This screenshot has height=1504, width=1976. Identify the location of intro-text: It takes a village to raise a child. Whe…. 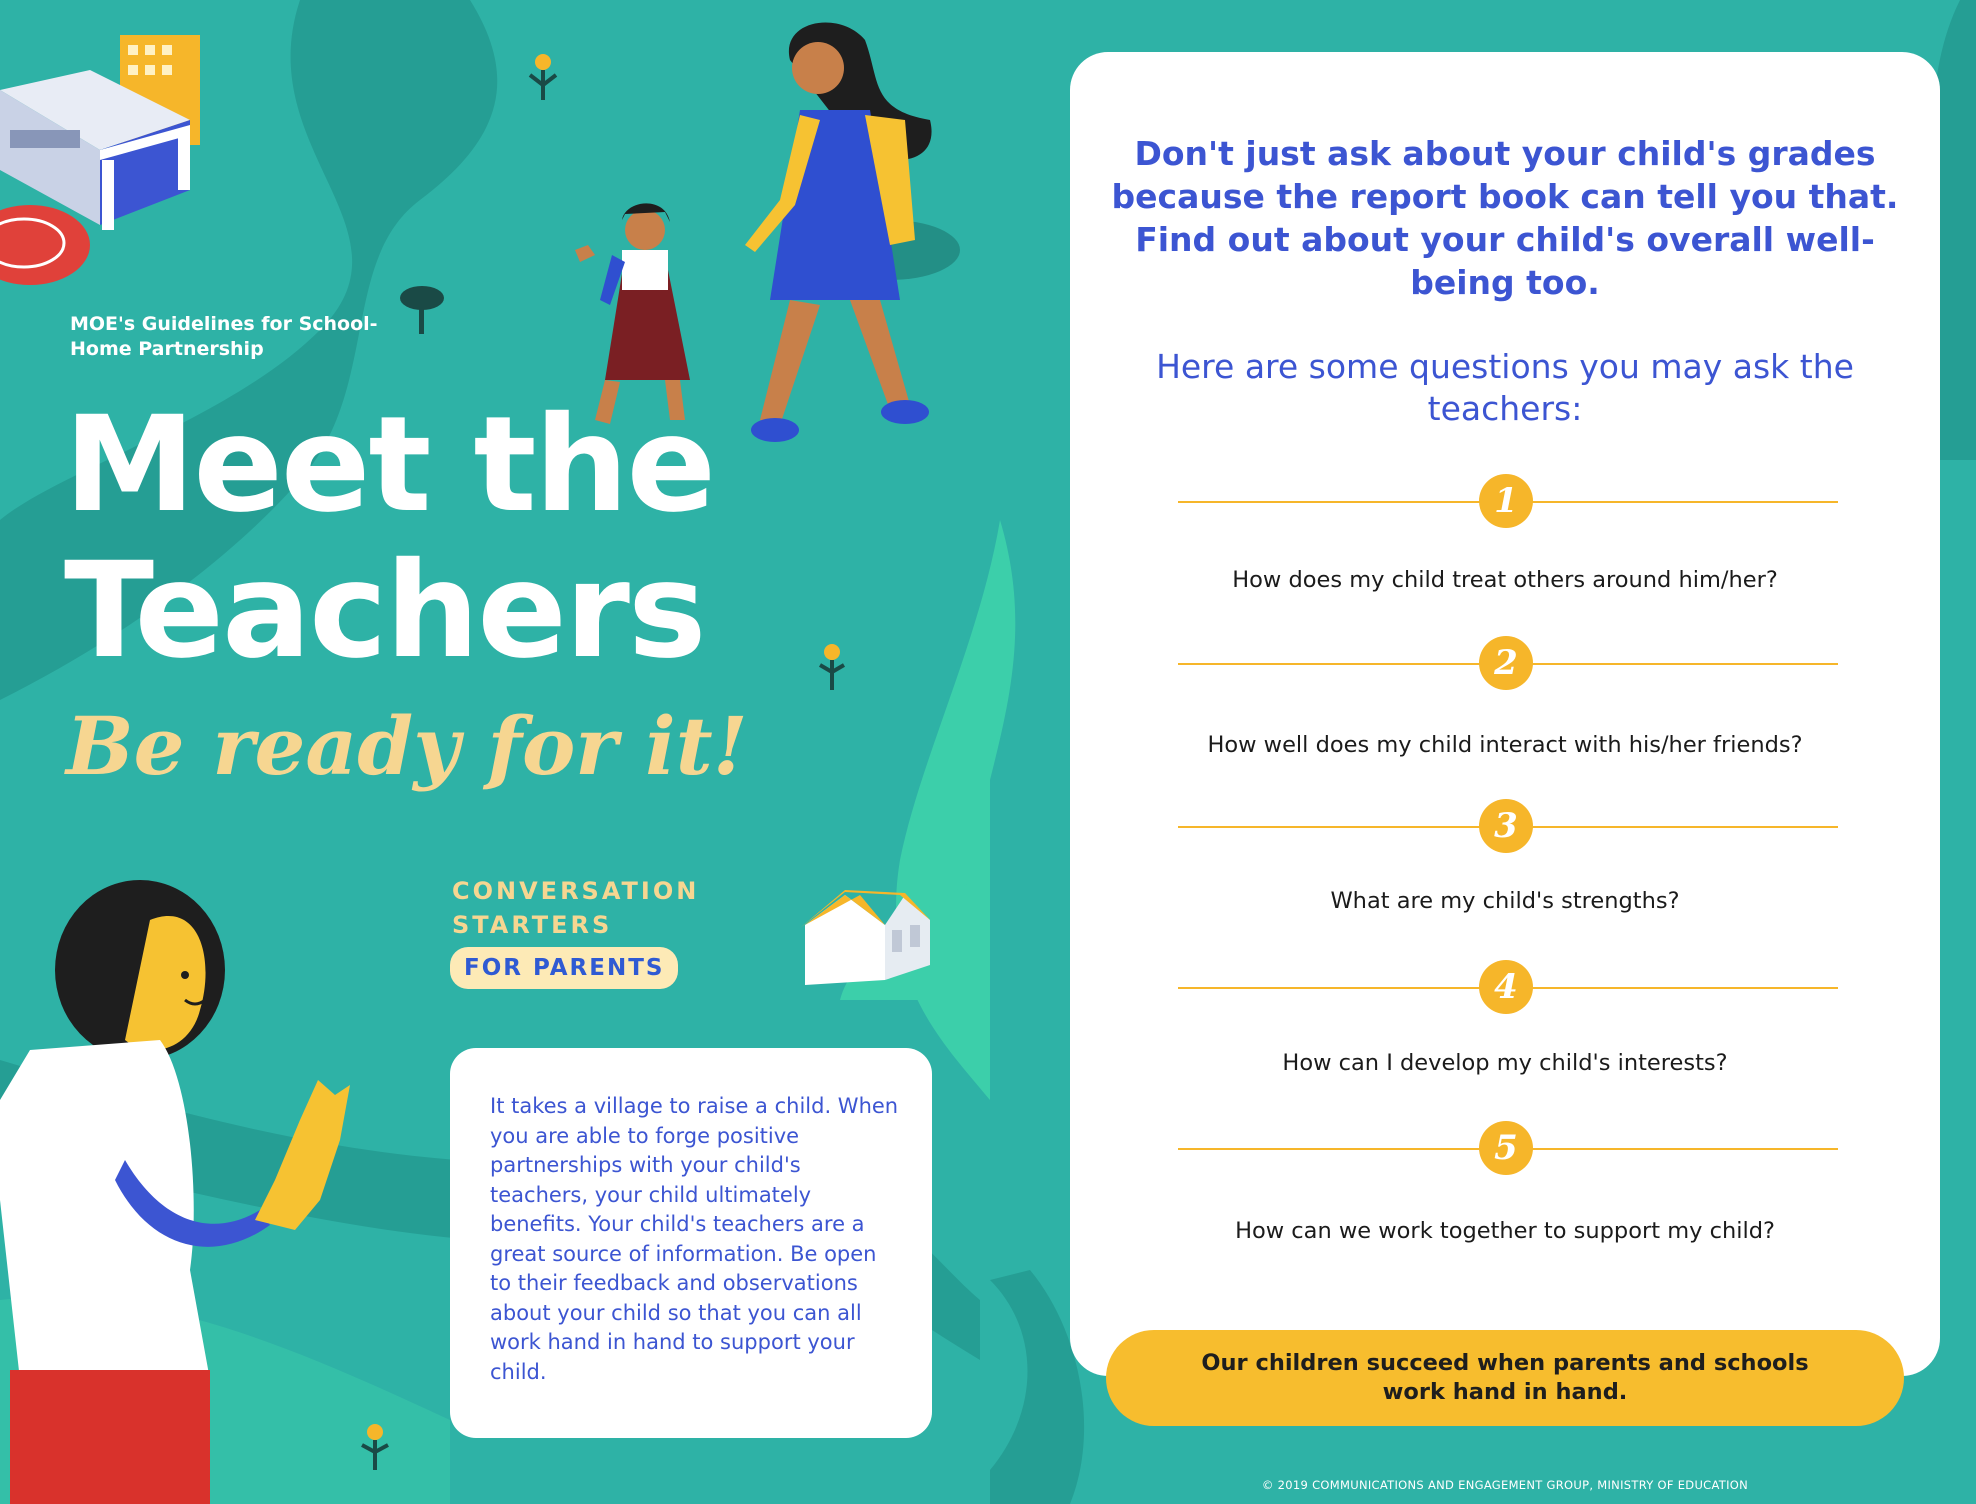
(694, 1239).